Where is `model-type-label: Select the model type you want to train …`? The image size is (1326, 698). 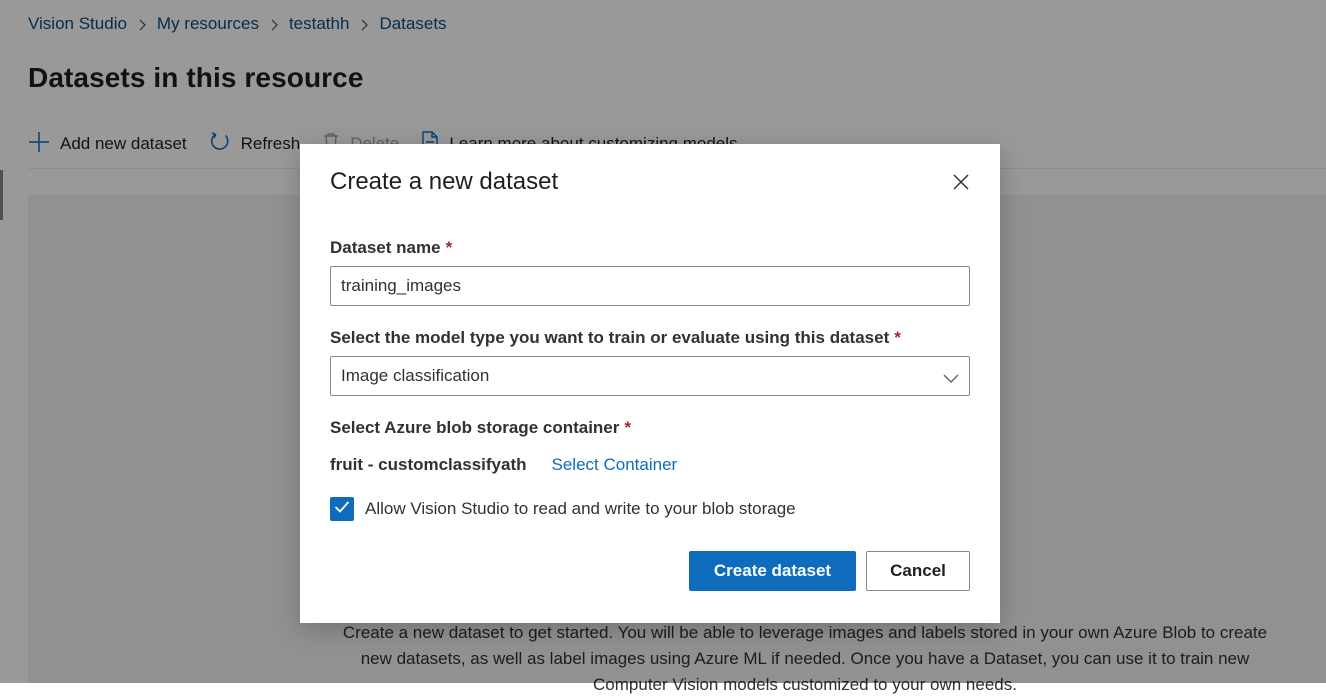
model-type-label: Select the model type you want to train … is located at coordinates (615, 338).